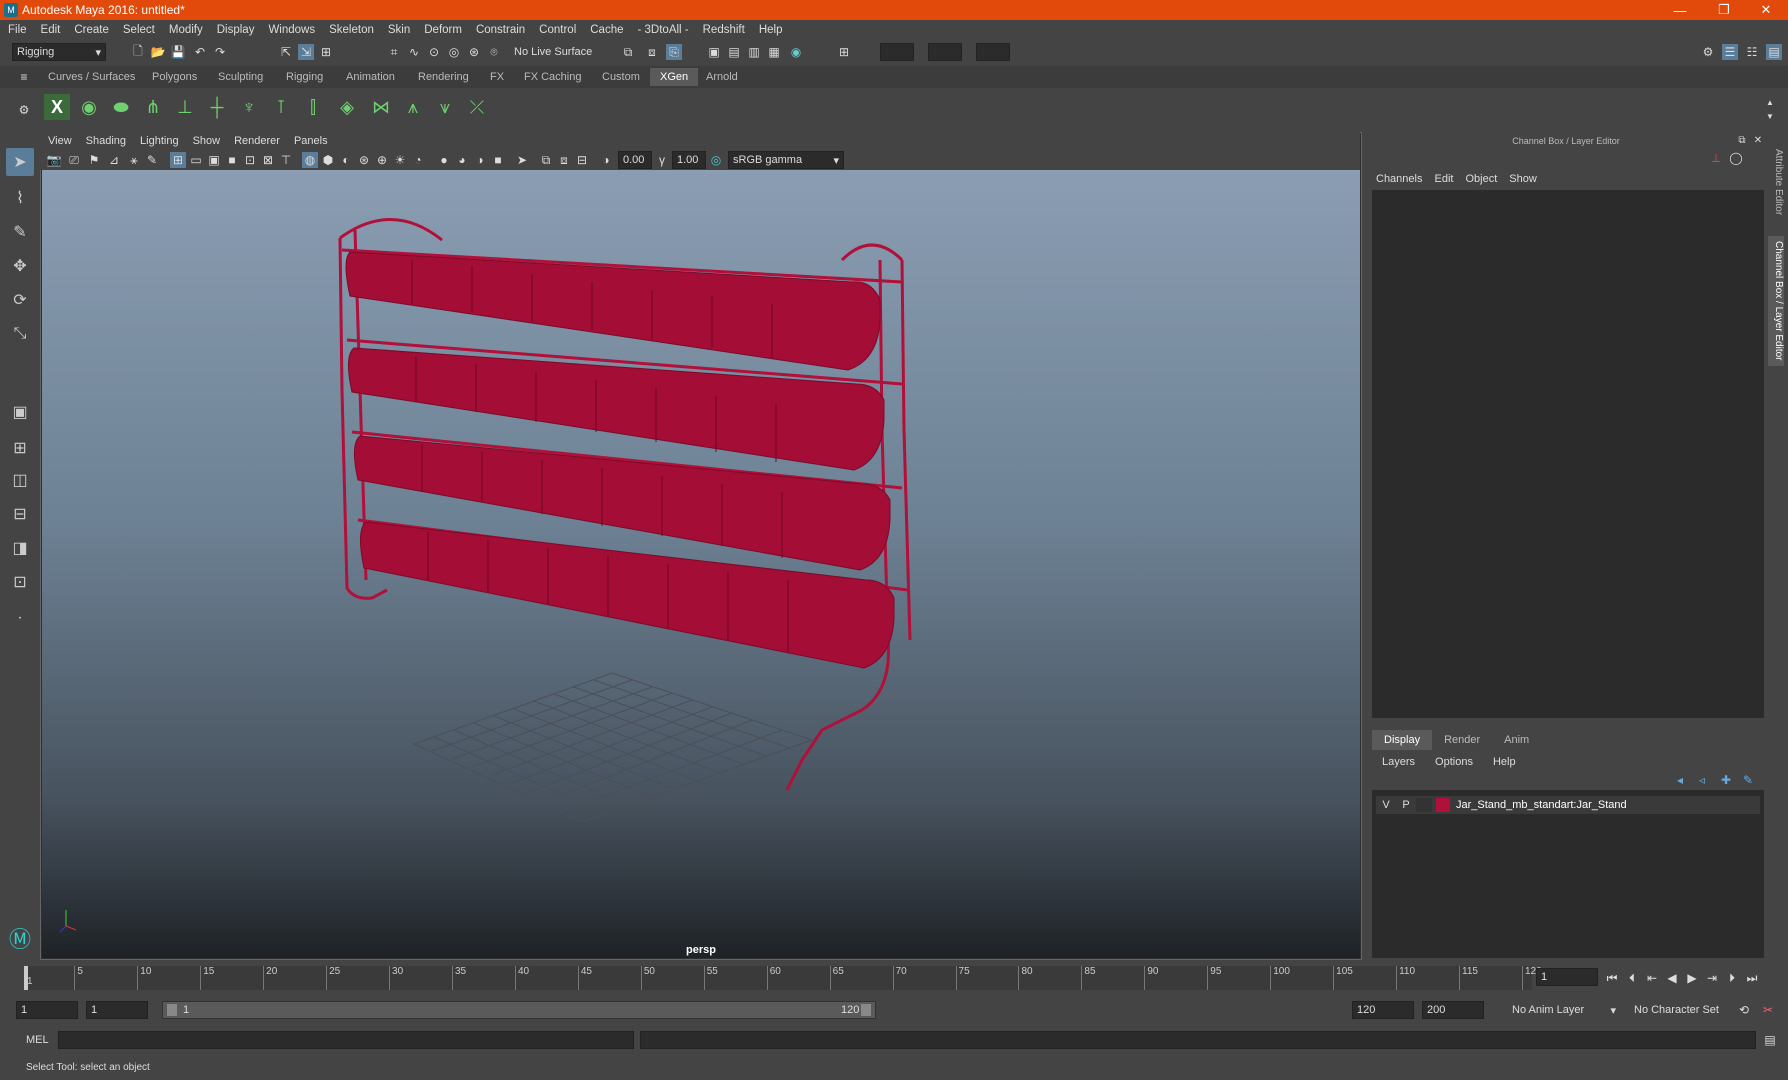 The width and height of the screenshot is (1788, 1080). What do you see at coordinates (754, 52) in the screenshot?
I see `render-settings-icon: ▥` at bounding box center [754, 52].